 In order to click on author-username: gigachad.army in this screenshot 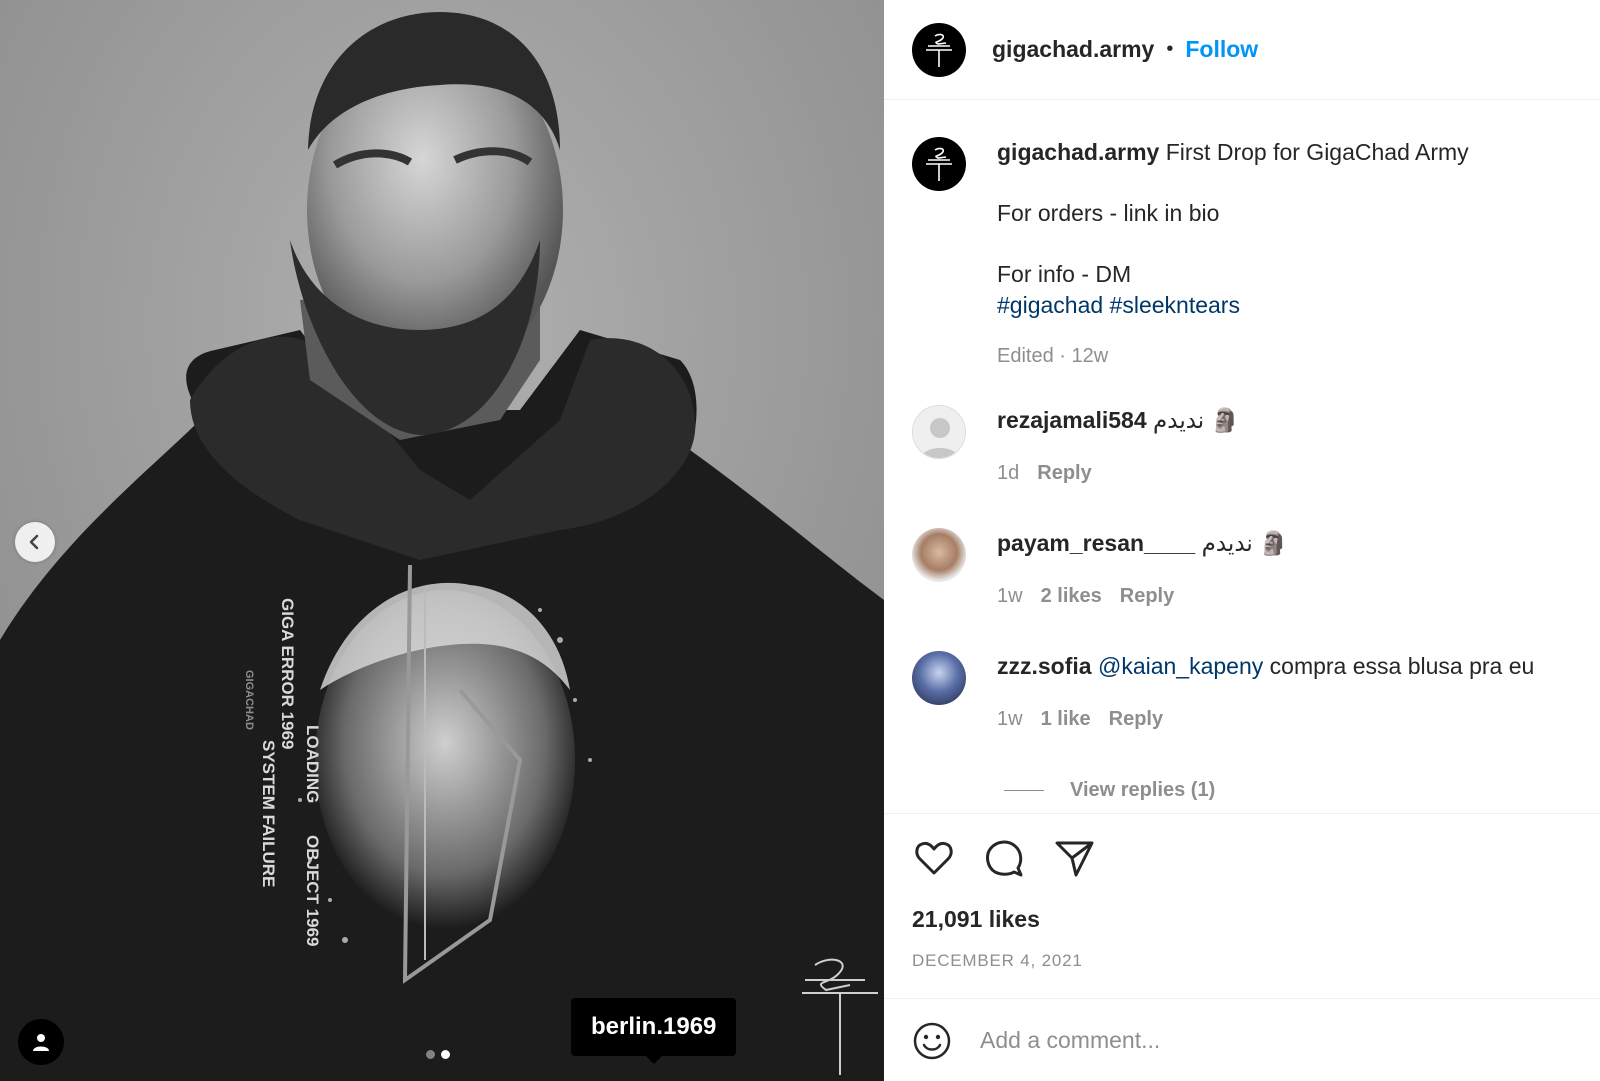, I will do `click(1073, 49)`.